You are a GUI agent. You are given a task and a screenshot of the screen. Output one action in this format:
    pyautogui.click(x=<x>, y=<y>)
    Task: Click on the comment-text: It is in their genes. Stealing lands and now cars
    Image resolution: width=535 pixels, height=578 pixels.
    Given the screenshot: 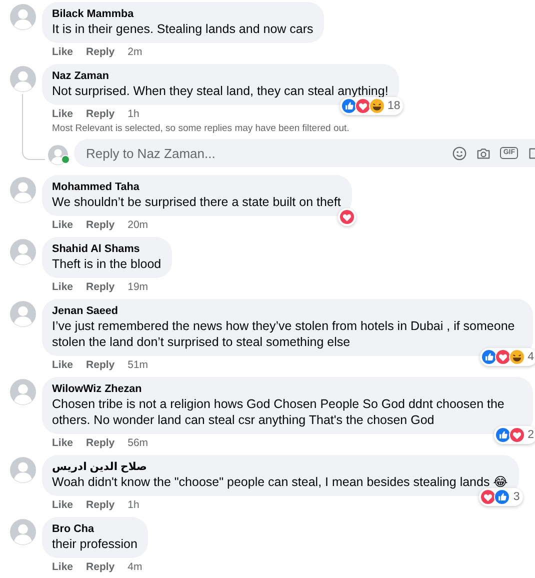 What is the action you would take?
    pyautogui.click(x=183, y=29)
    